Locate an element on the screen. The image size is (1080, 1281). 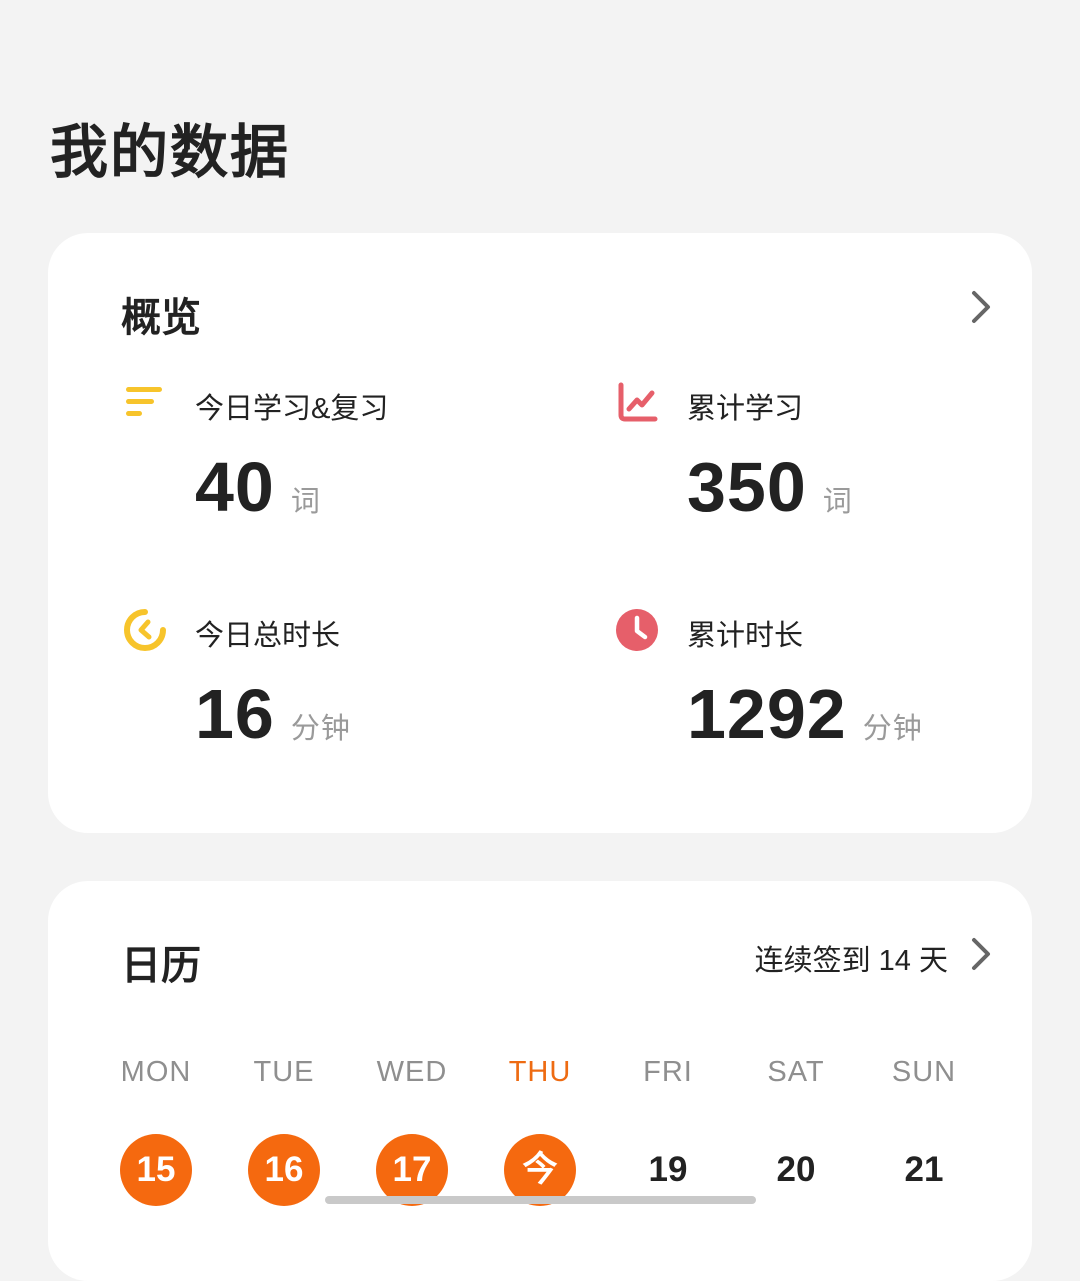
timer-icon is located at coordinates (145, 630).